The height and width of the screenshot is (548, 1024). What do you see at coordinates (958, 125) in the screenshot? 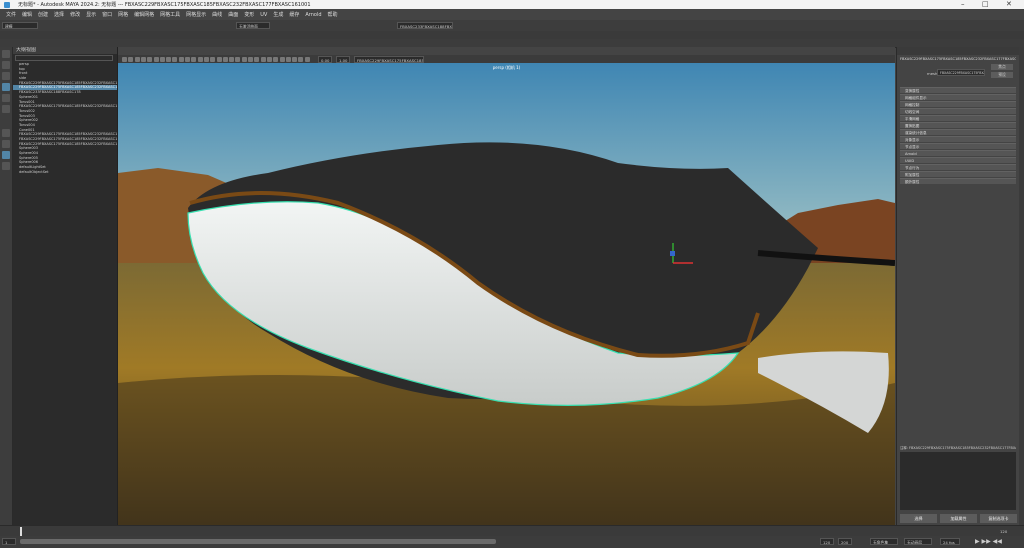
I see `attribute-section: 置换贴图` at bounding box center [958, 125].